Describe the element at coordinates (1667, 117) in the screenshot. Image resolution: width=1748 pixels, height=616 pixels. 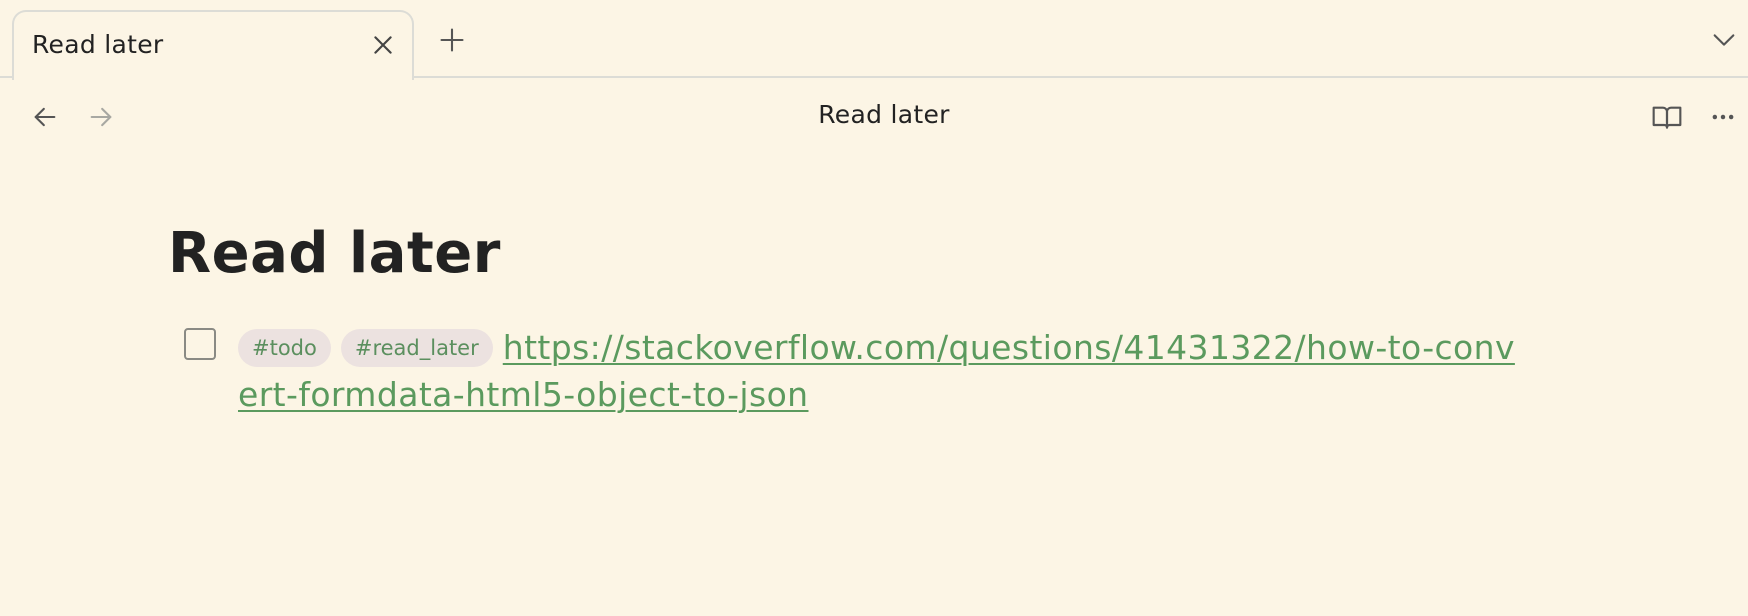
I see `book-open-icon` at that location.